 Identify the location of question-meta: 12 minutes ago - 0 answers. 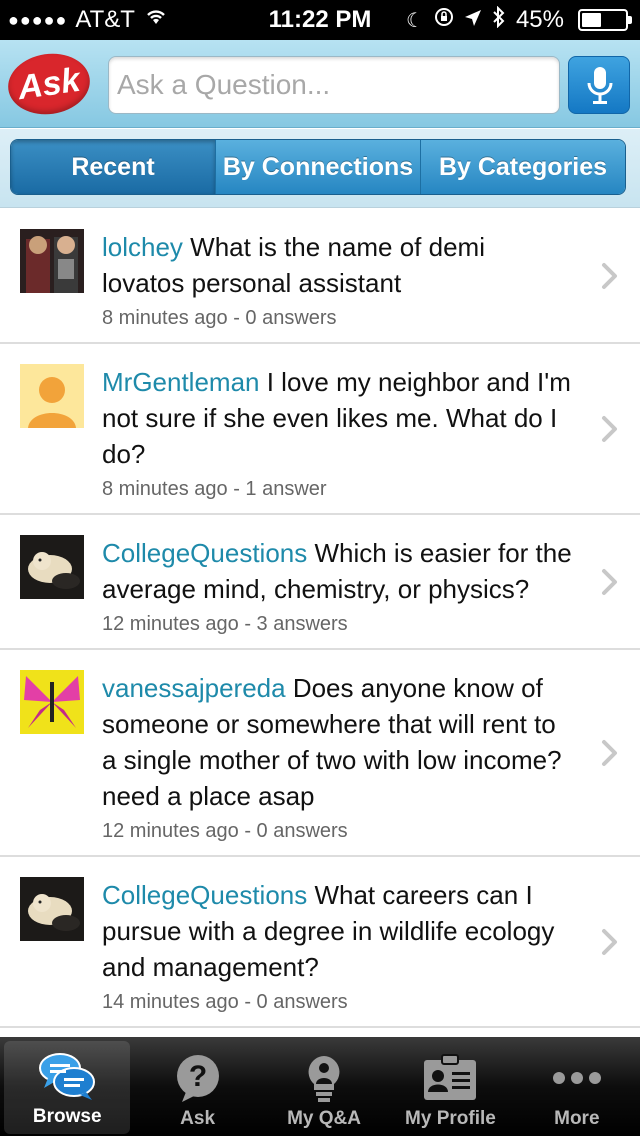
(225, 831).